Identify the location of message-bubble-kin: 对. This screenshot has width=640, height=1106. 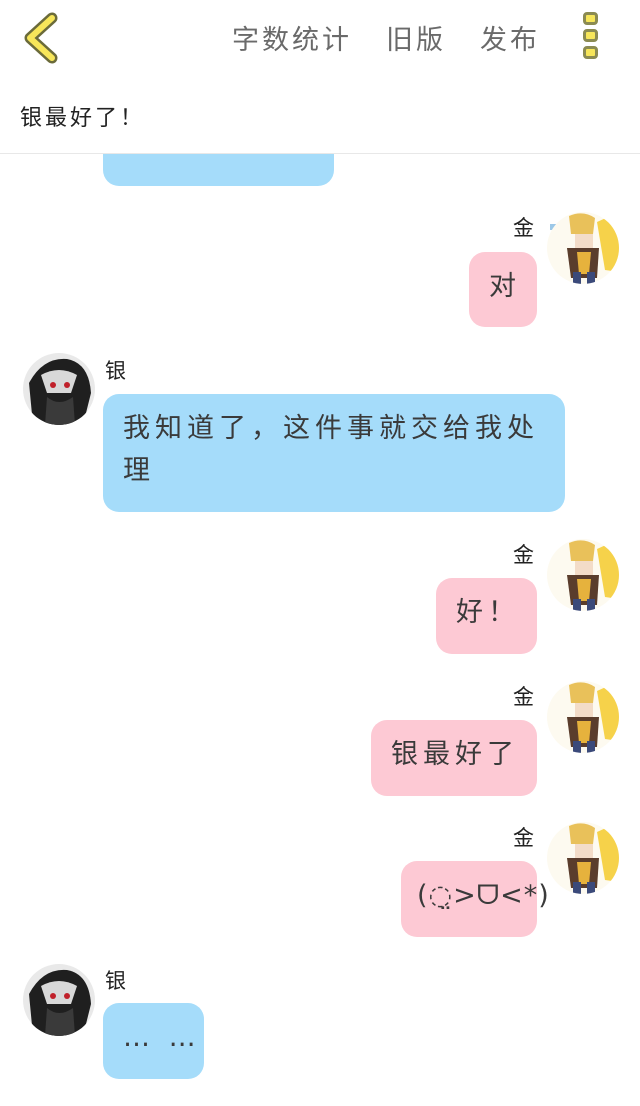
(503, 289).